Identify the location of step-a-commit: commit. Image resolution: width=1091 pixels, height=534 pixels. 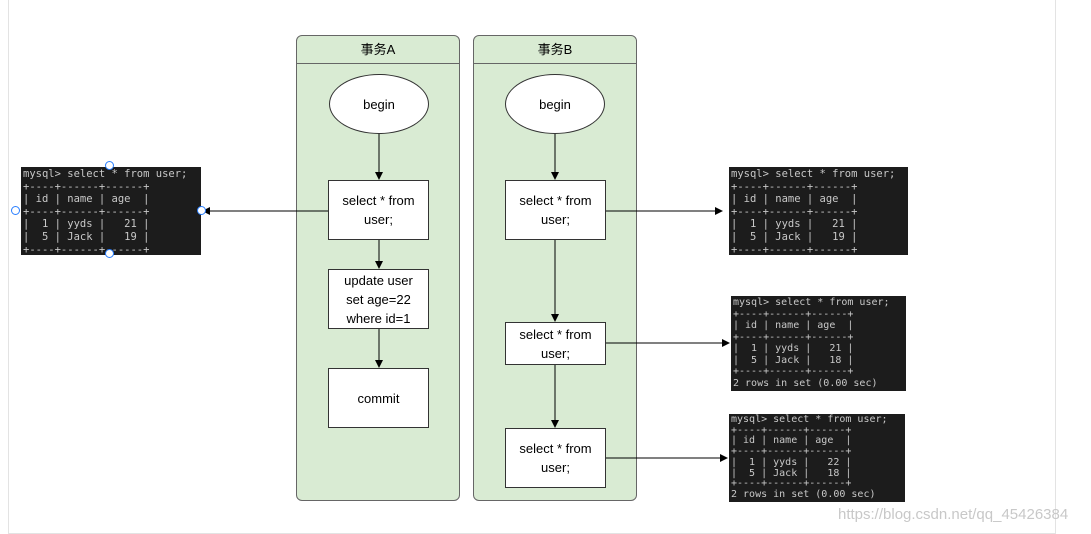
(378, 398).